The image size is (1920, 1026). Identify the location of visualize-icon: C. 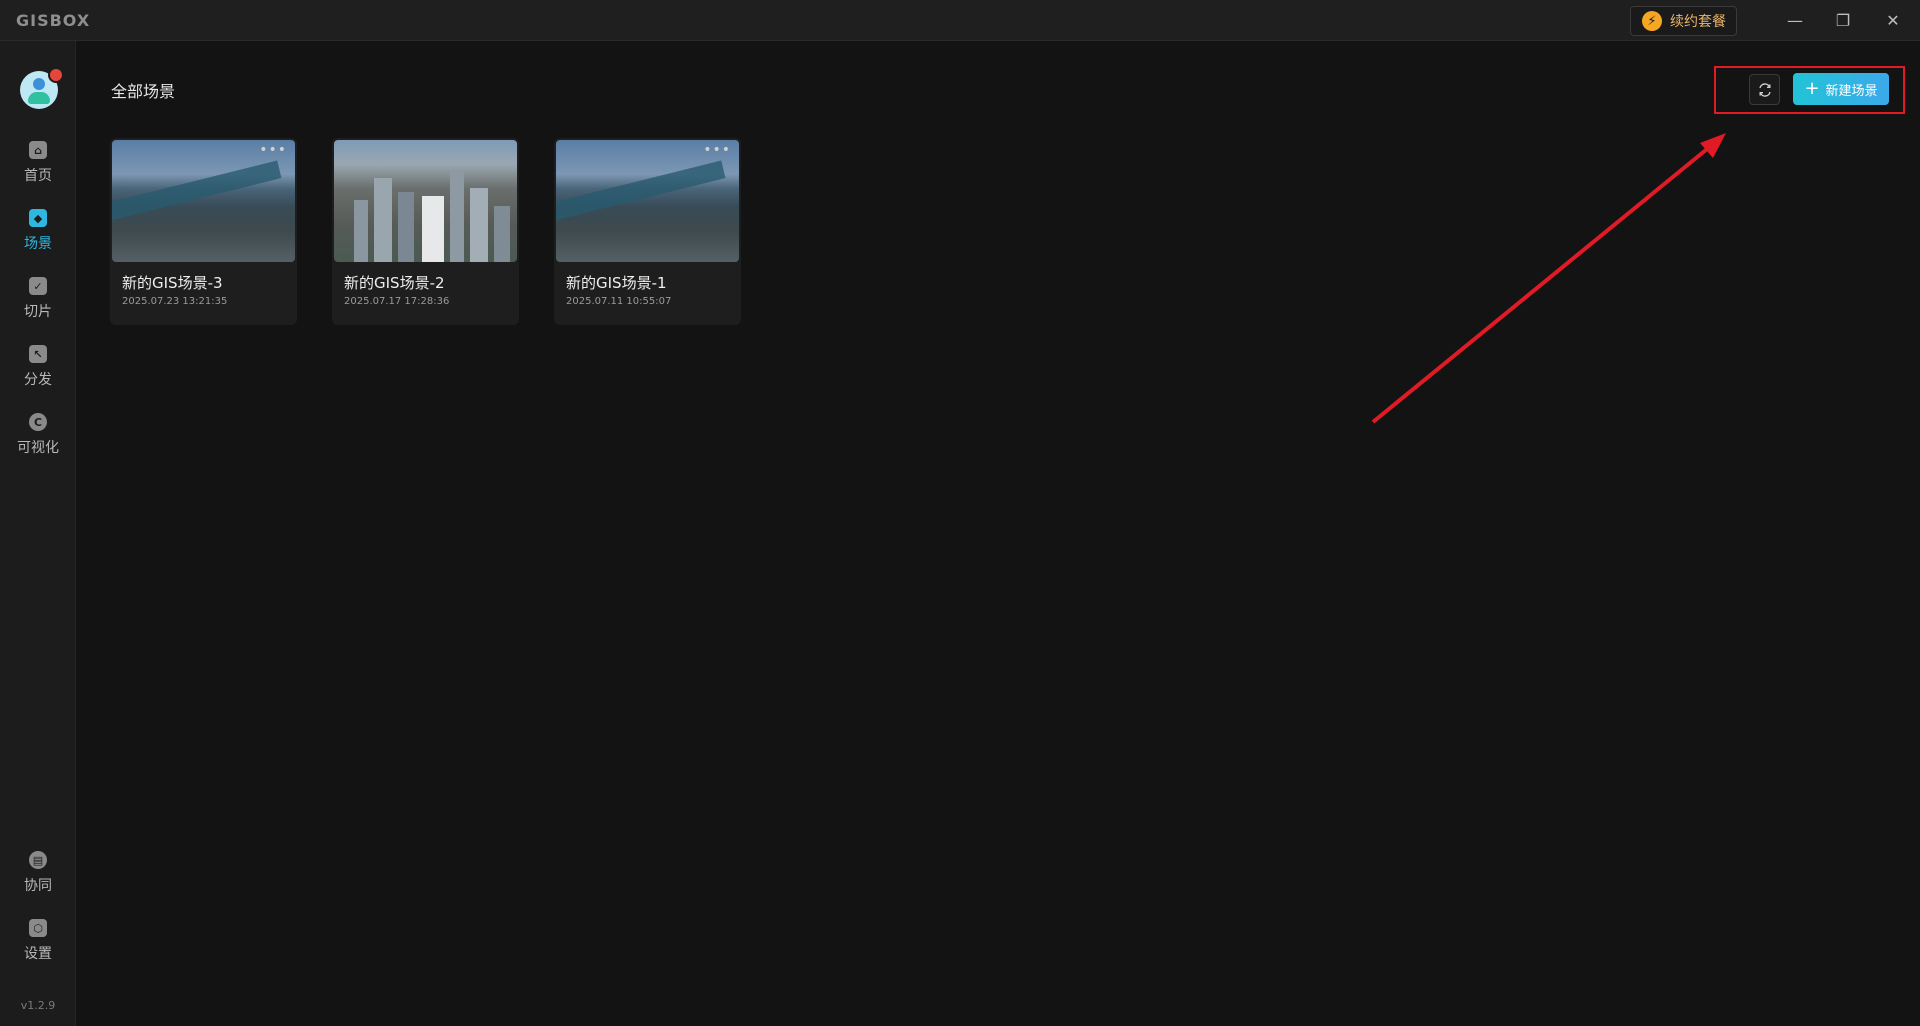
(38, 422).